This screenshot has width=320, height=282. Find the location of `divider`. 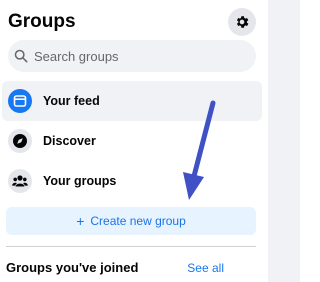

divider is located at coordinates (131, 246).